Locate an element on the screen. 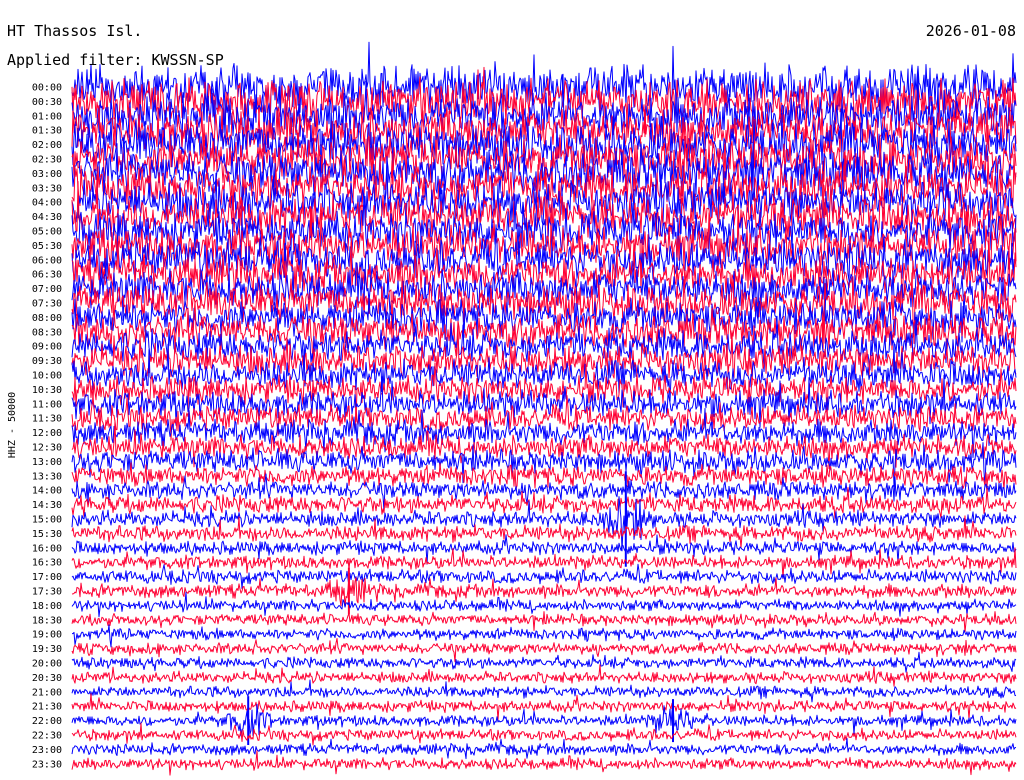 The image size is (1024, 780). time-tick-label: 04:00 is located at coordinates (47, 203).